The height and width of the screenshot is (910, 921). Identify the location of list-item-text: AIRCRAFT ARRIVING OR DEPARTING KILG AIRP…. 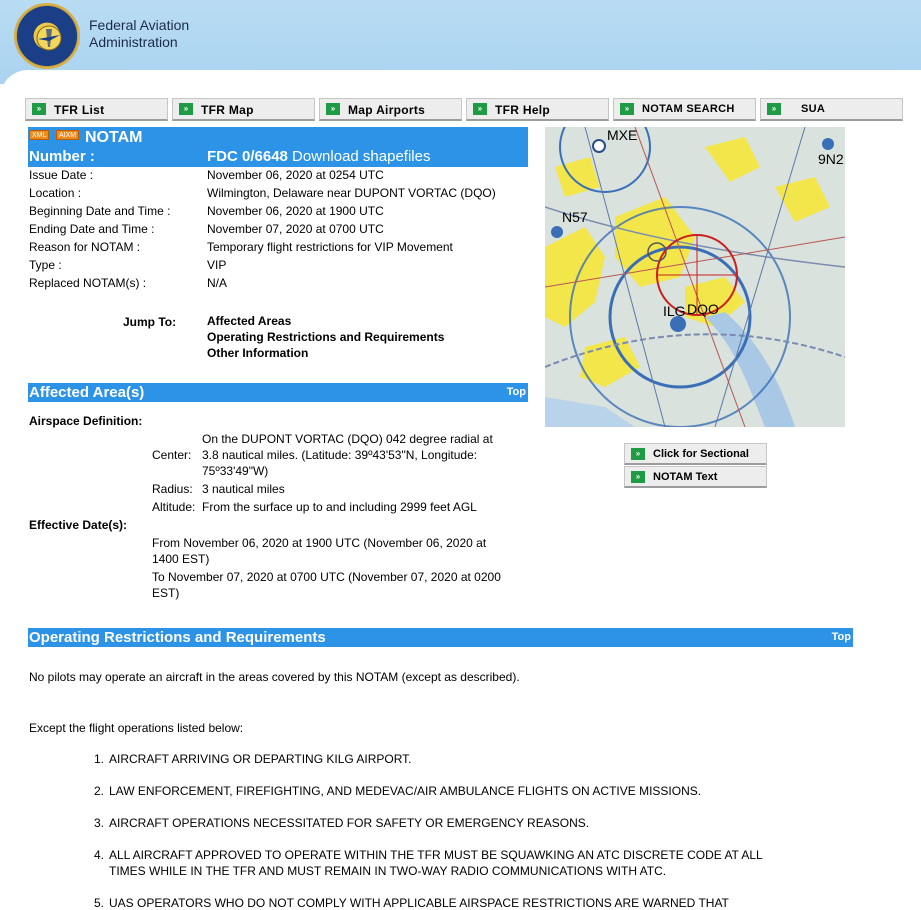
(260, 759).